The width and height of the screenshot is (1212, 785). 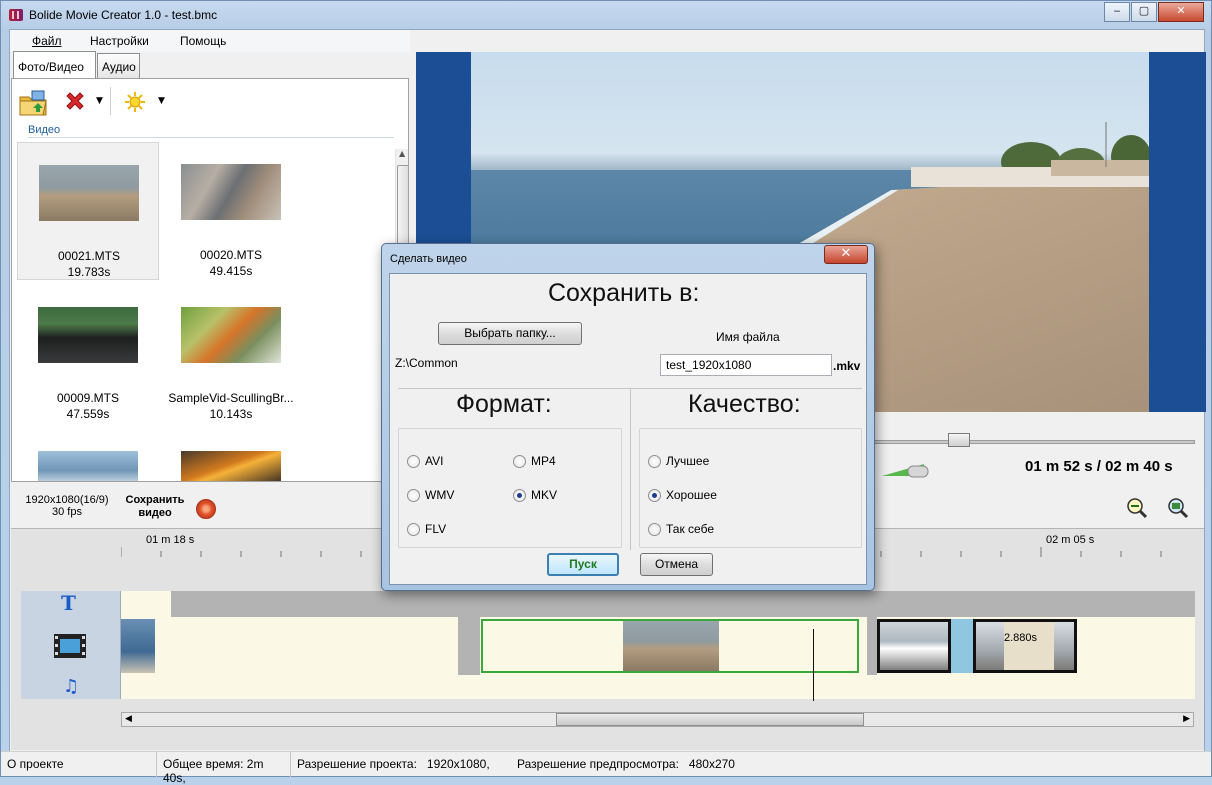 I want to click on project-info: 1920x1080(16/9) 30 fps, so click(x=67, y=506).